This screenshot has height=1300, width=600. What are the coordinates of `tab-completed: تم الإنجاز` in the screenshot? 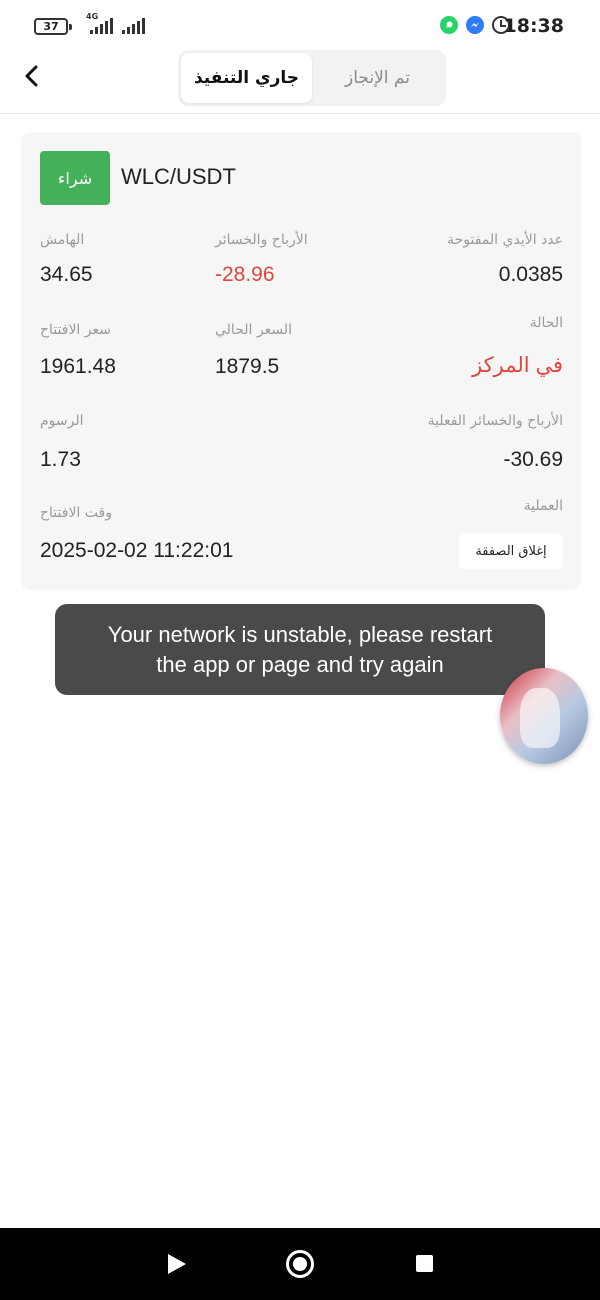 It's located at (377, 78).